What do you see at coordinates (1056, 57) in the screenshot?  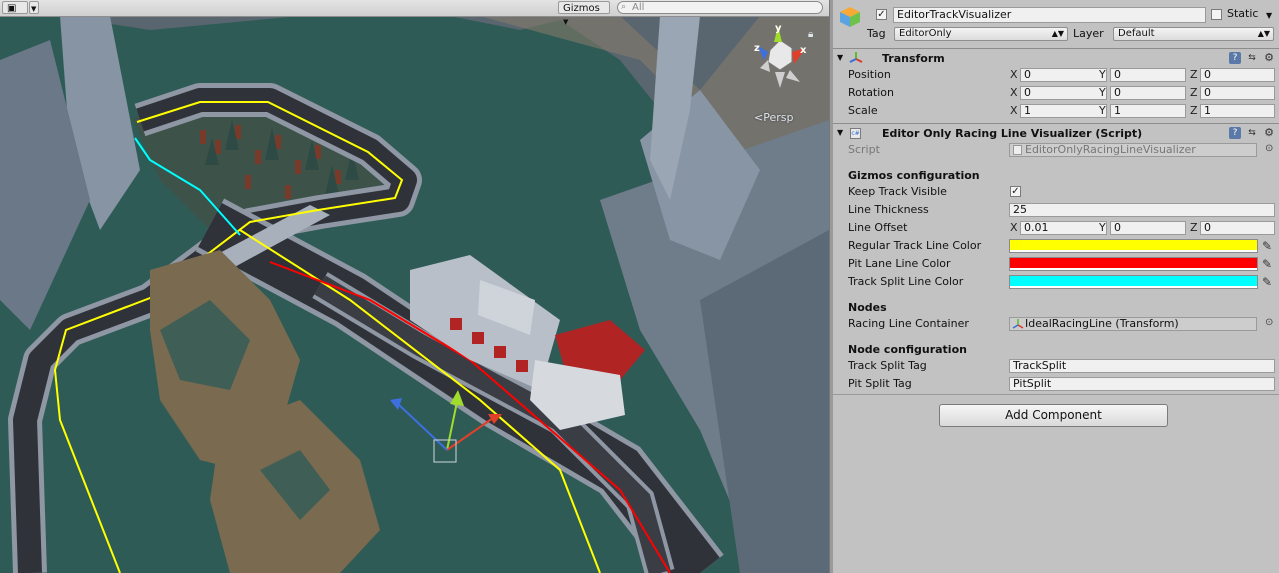 I see `transform-header: ▼ Transform ? ⇆ ⚙` at bounding box center [1056, 57].